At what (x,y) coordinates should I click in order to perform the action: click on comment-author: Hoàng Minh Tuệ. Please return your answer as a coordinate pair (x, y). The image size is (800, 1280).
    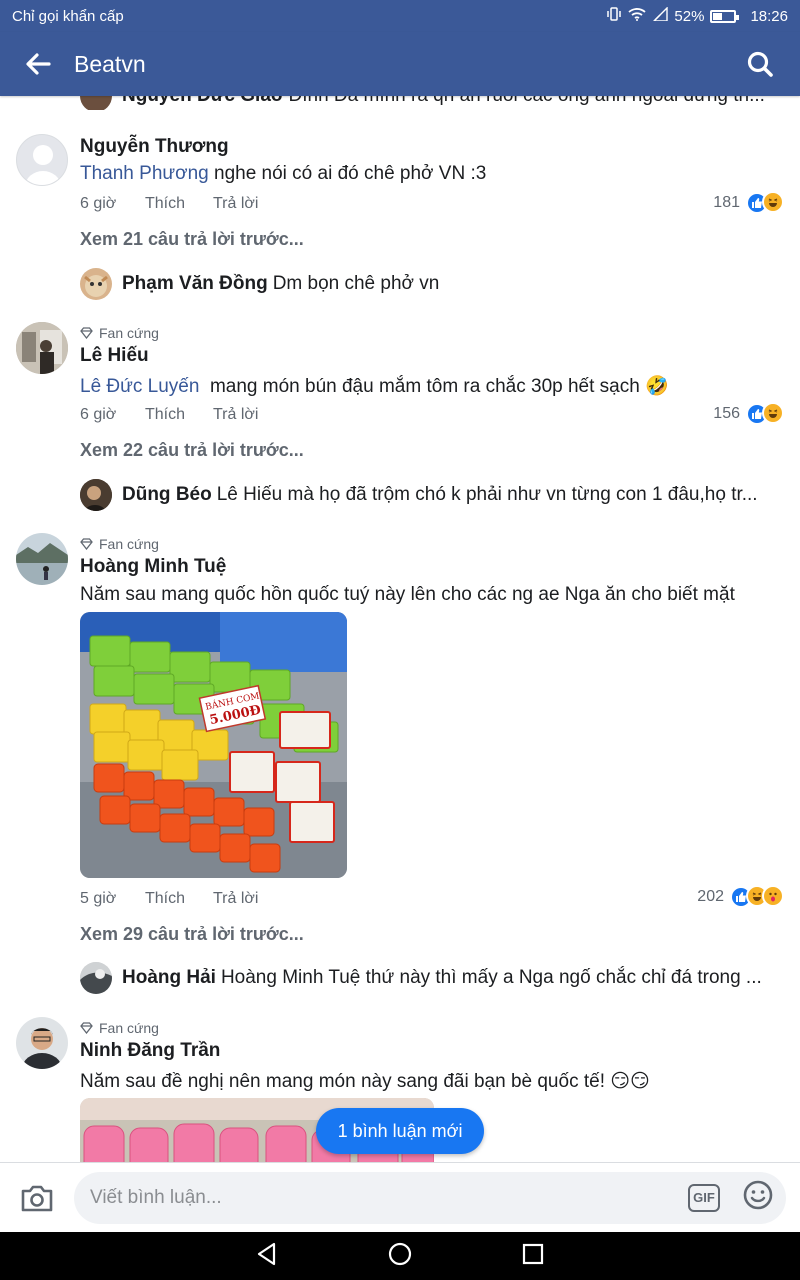
    Looking at the image, I should click on (153, 567).